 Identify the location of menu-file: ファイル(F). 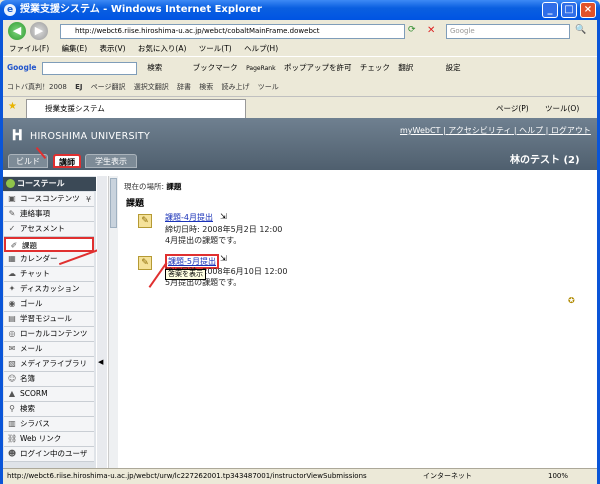
(29, 48).